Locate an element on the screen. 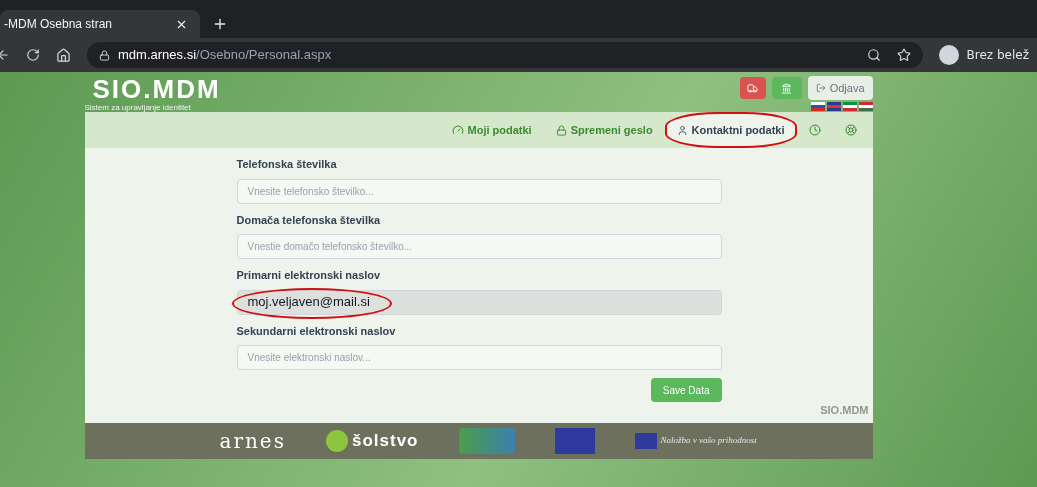 This screenshot has width=1037, height=487. profile-label: Brez belež is located at coordinates (997, 55).